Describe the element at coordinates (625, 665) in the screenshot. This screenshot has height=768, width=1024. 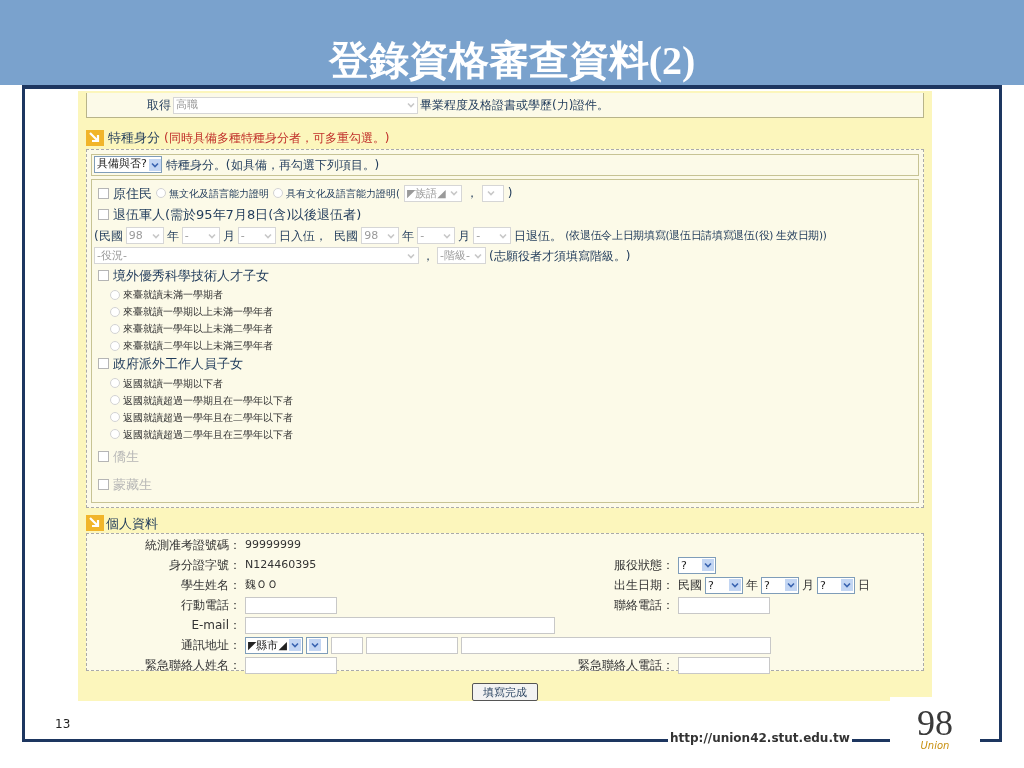
I see `field-label: 緊急聯絡人電話：` at that location.